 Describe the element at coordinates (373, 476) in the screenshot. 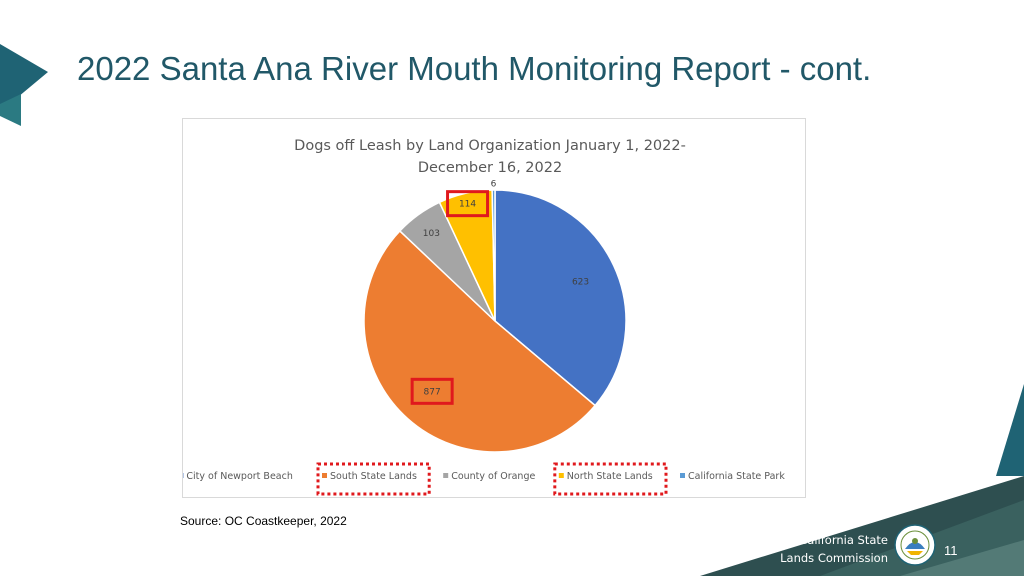

I see `legend-label-south-state-lands: South State Lands` at that location.